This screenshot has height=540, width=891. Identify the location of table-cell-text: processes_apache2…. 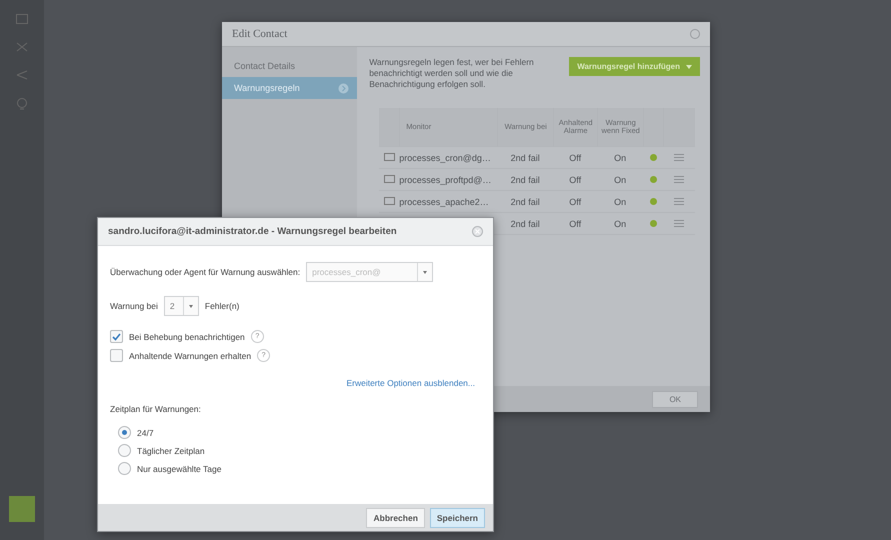
(444, 201).